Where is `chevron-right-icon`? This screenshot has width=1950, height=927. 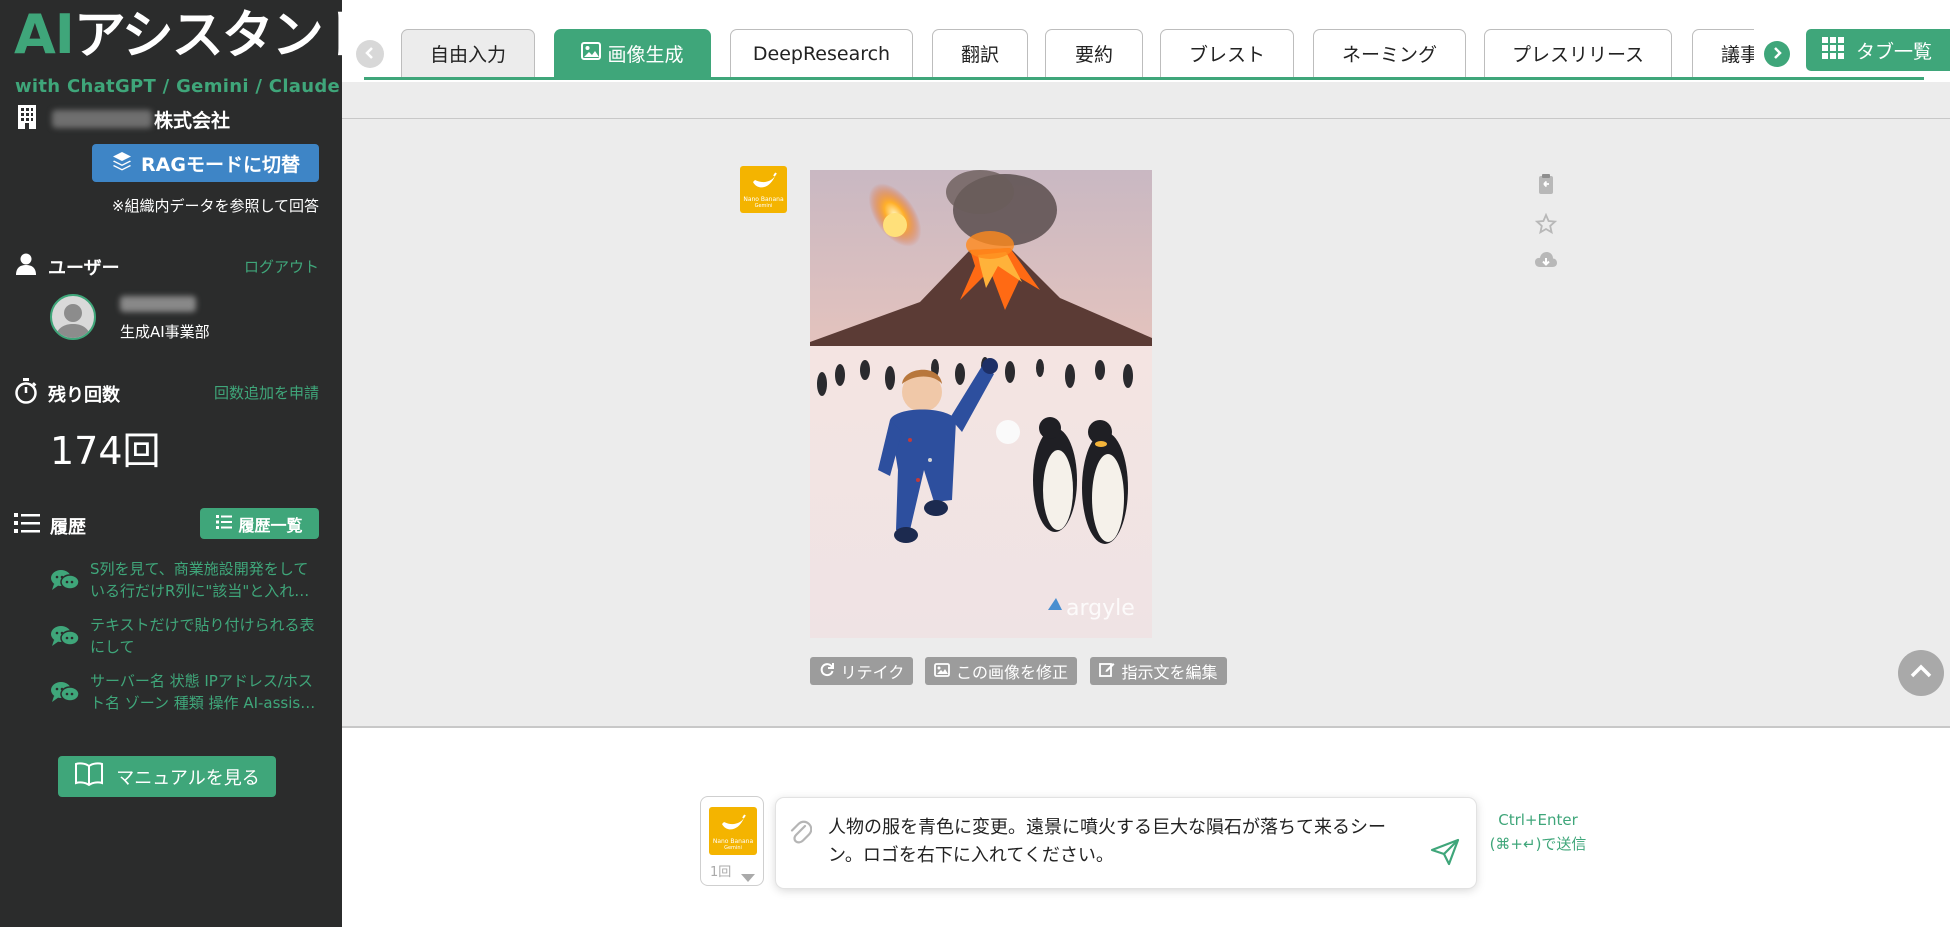
chevron-right-icon is located at coordinates (1777, 54).